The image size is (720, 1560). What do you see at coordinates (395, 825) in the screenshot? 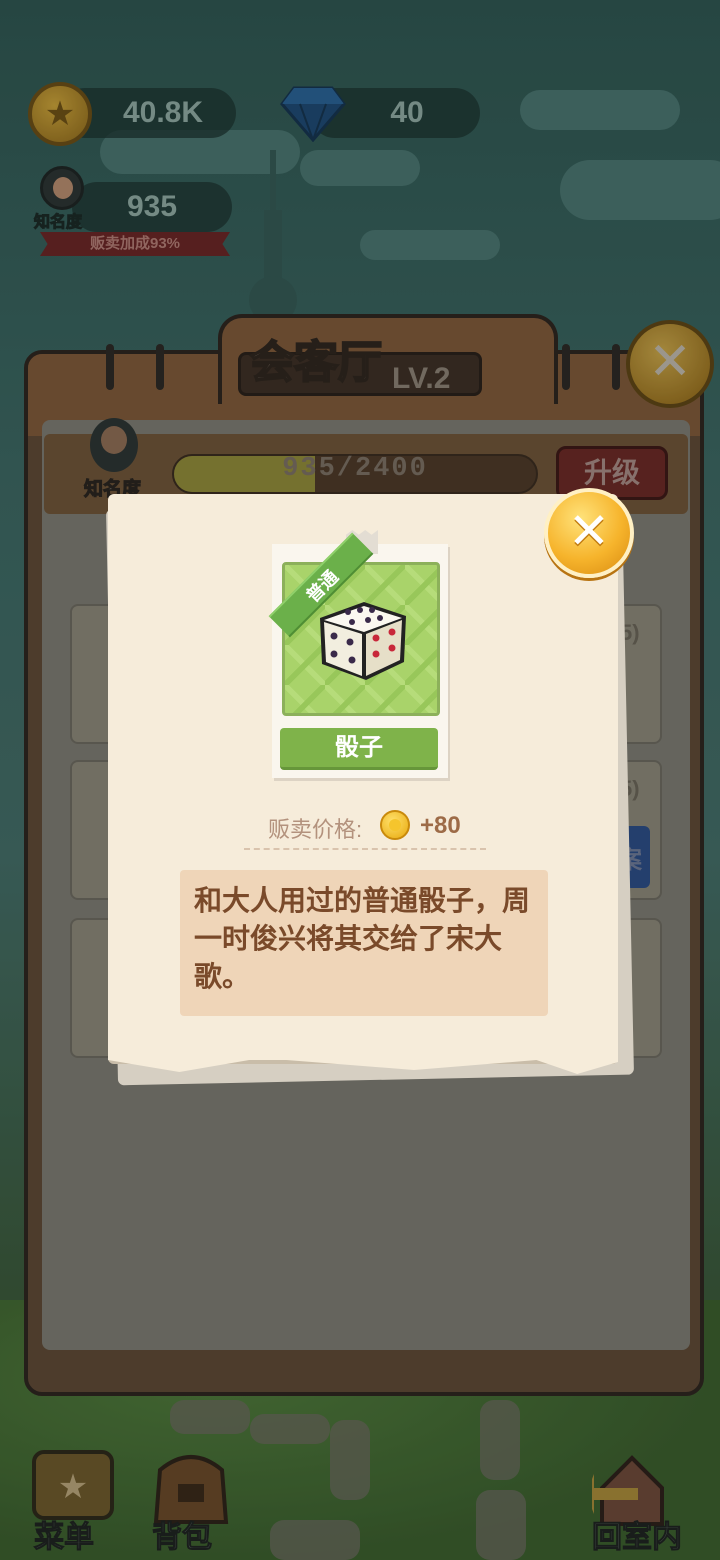
I see `coin-icon` at bounding box center [395, 825].